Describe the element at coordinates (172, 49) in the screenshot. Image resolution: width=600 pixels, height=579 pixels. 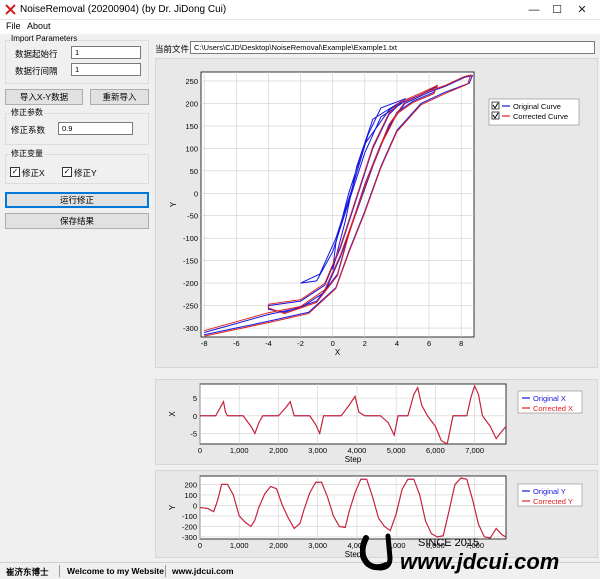
I see `current-file-label: 当前文件` at that location.